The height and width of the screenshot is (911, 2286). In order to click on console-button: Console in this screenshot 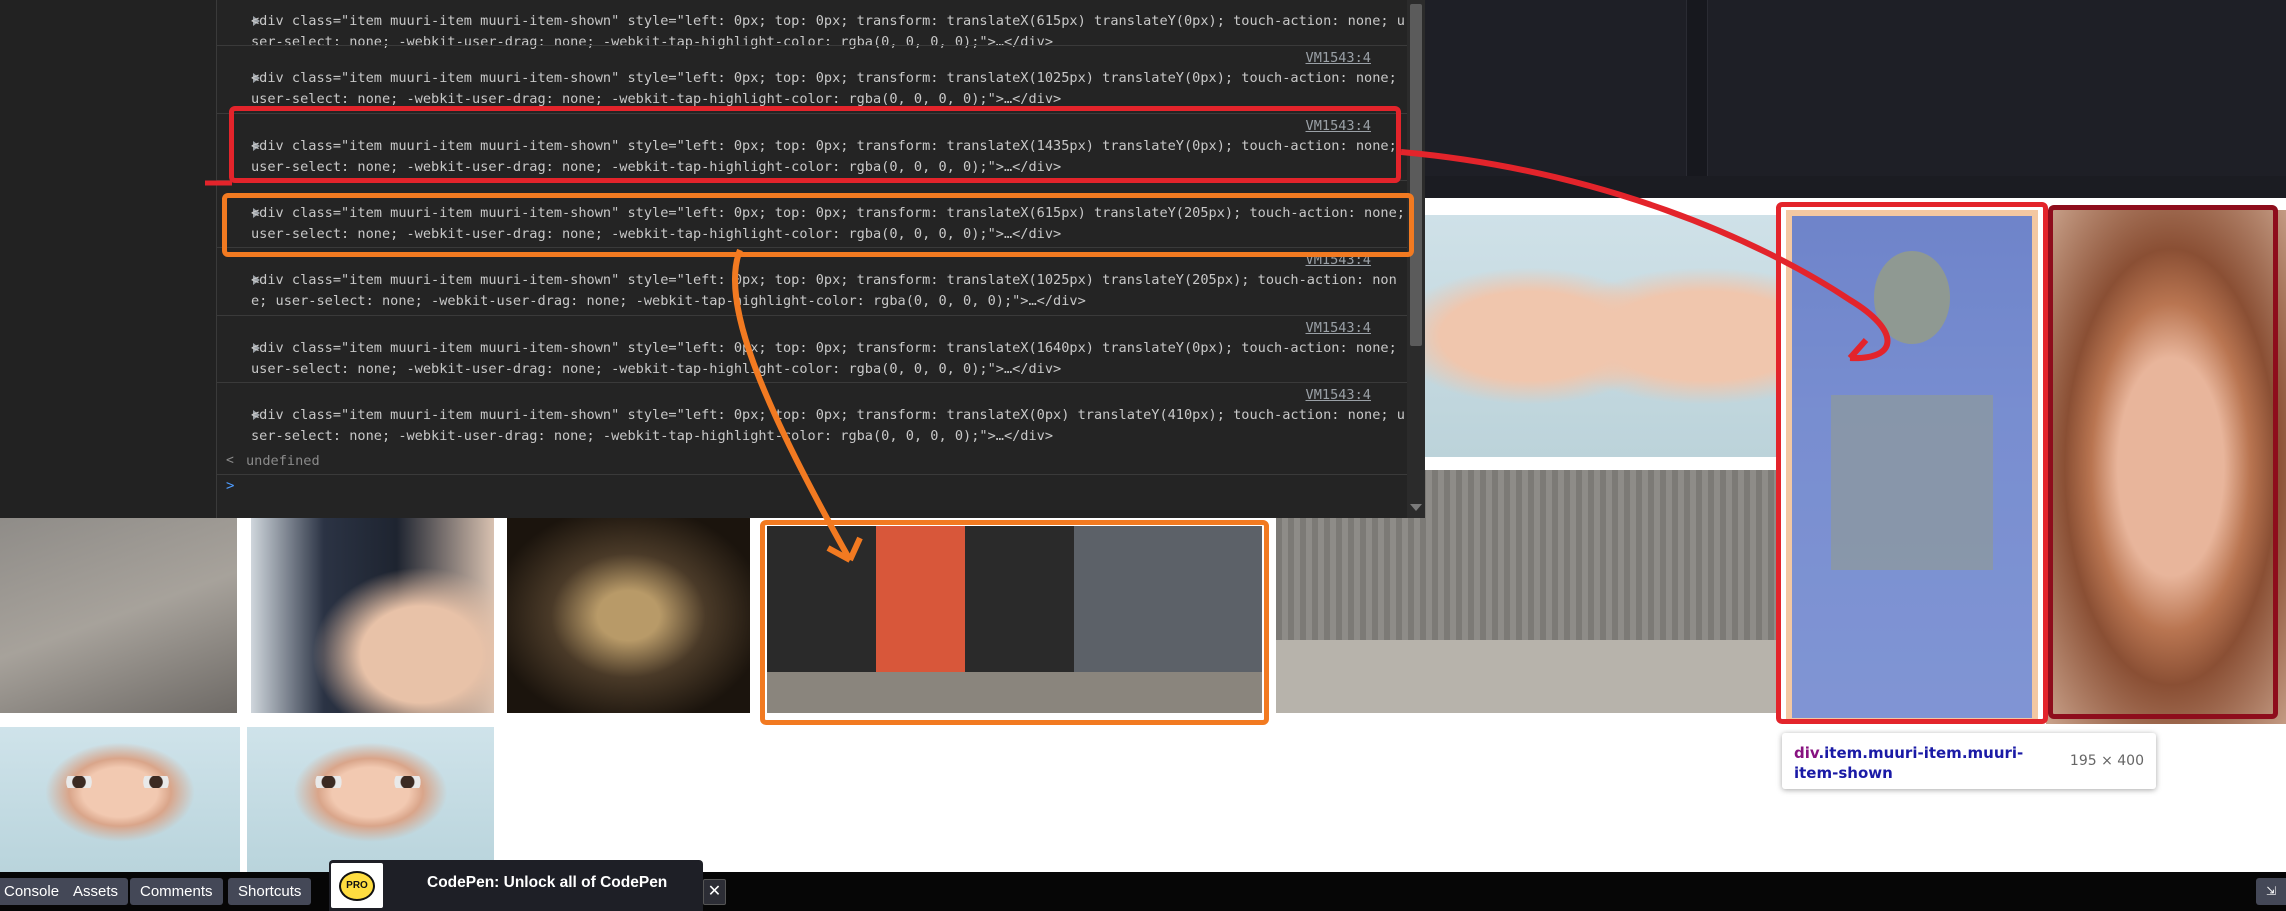, I will do `click(35, 891)`.